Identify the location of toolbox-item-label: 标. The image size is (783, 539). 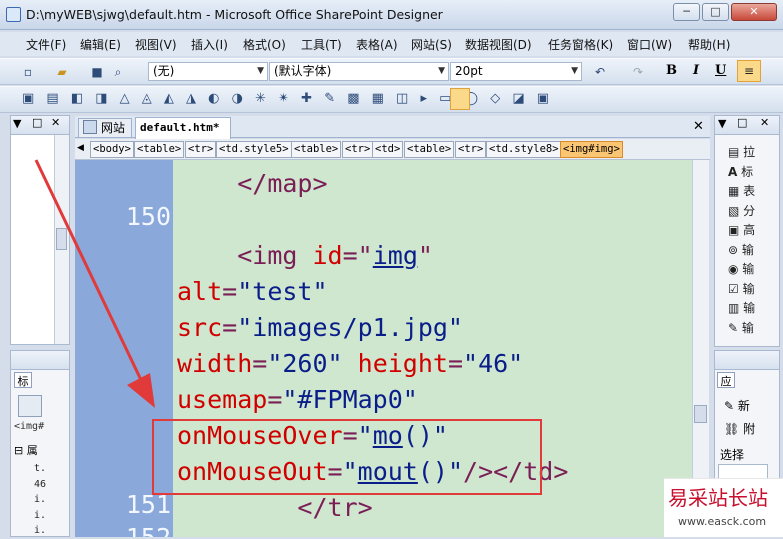
(747, 171).